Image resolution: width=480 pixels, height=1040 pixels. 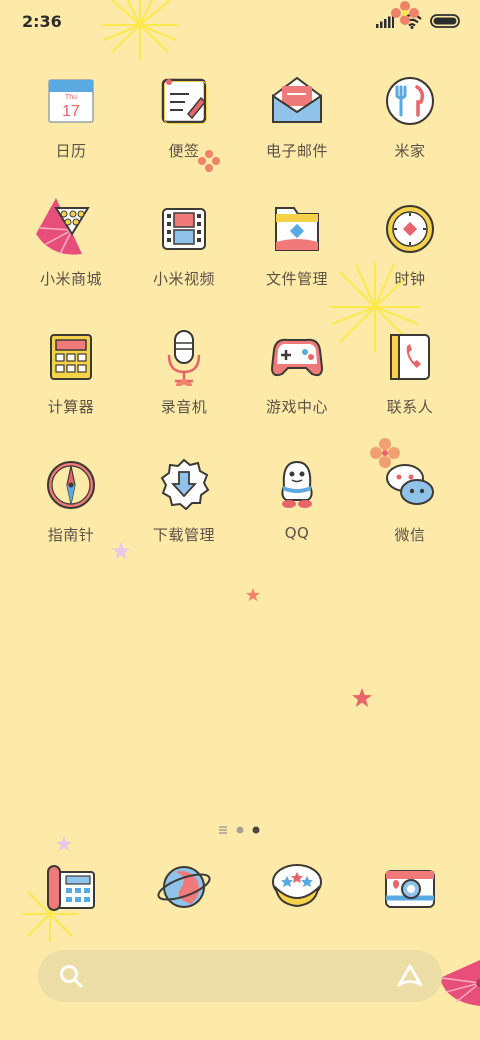 I want to click on dock, so click(x=240, y=893).